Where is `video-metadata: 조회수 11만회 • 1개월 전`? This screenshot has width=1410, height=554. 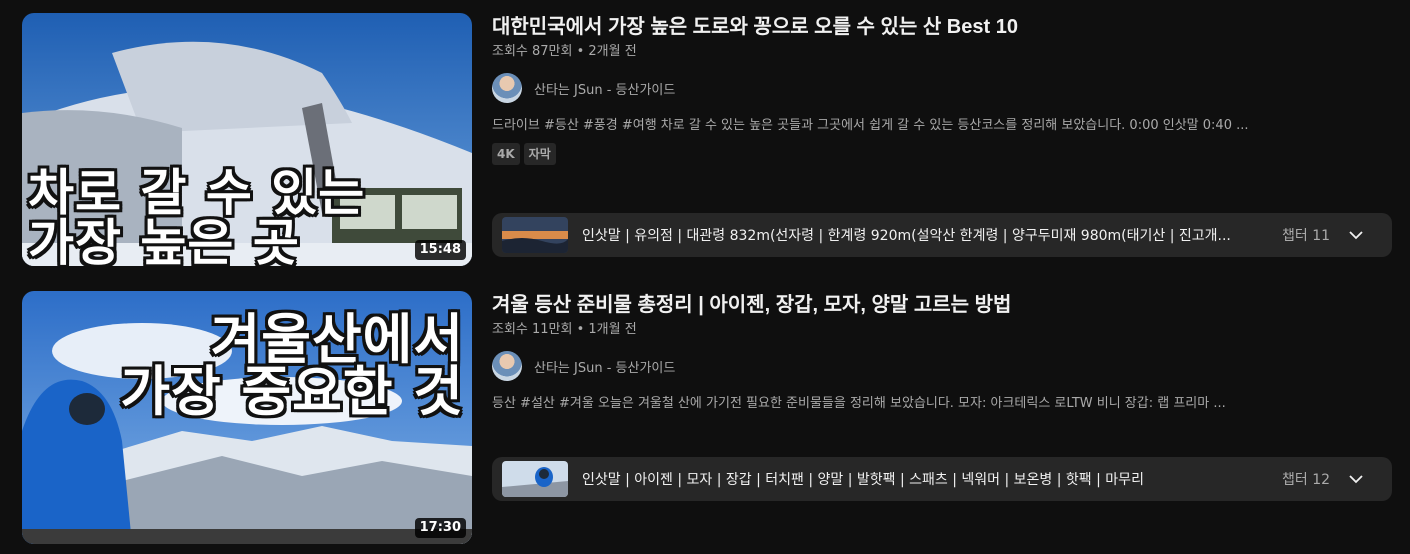
video-metadata: 조회수 11만회 • 1개월 전 is located at coordinates (564, 329).